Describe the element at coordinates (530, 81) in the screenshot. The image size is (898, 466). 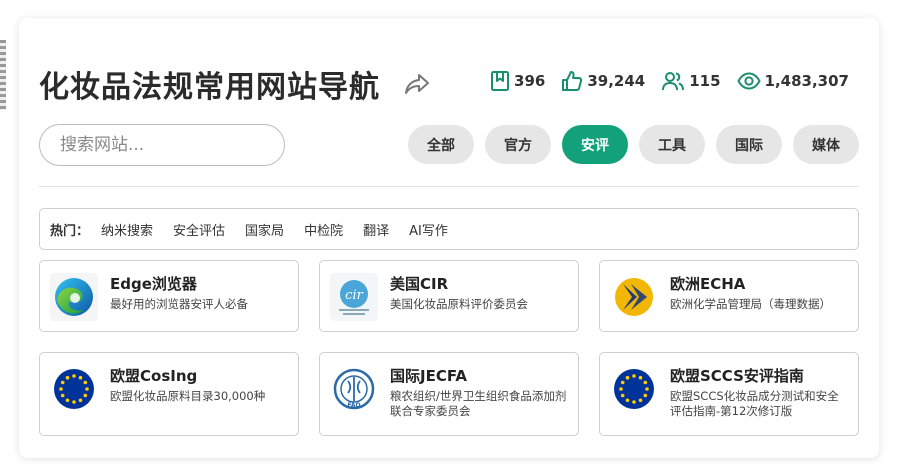
I see `bookmark-count: 396` at that location.